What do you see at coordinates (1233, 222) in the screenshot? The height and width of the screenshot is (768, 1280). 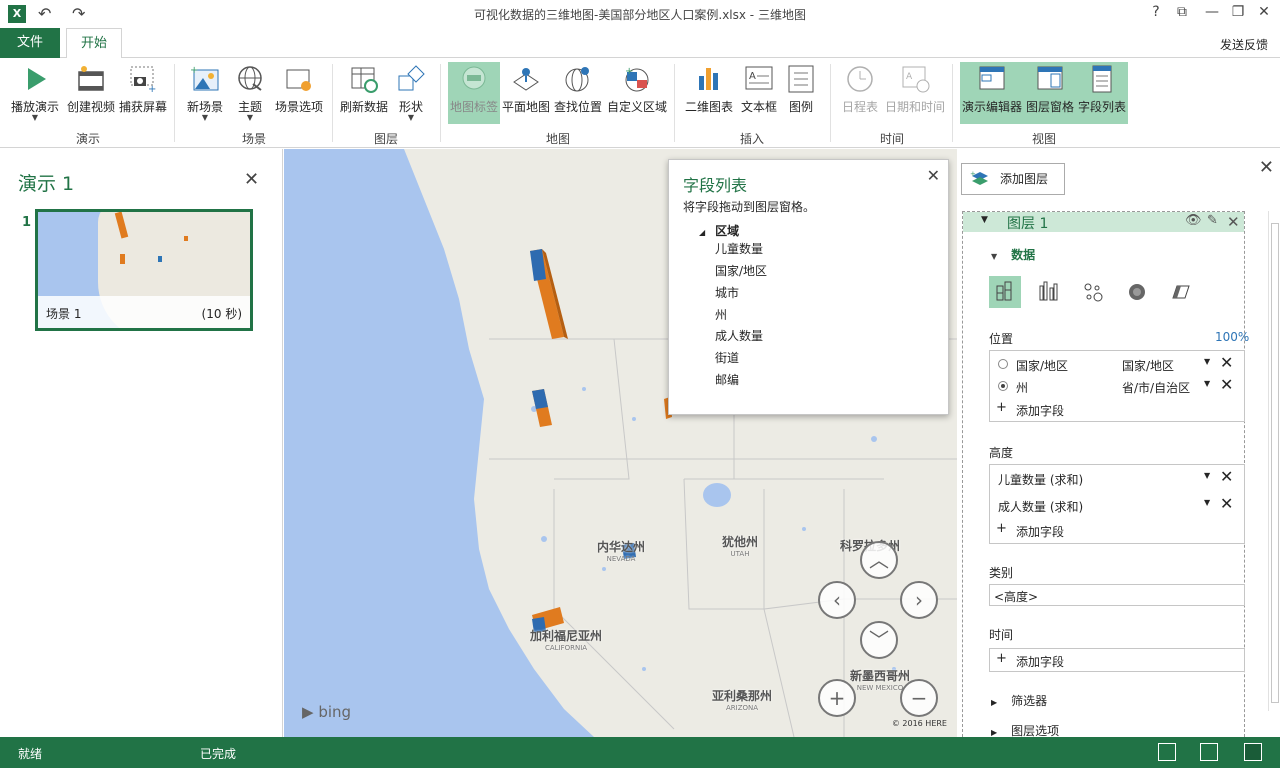 I see `delete-layer-icon: ✕` at bounding box center [1233, 222].